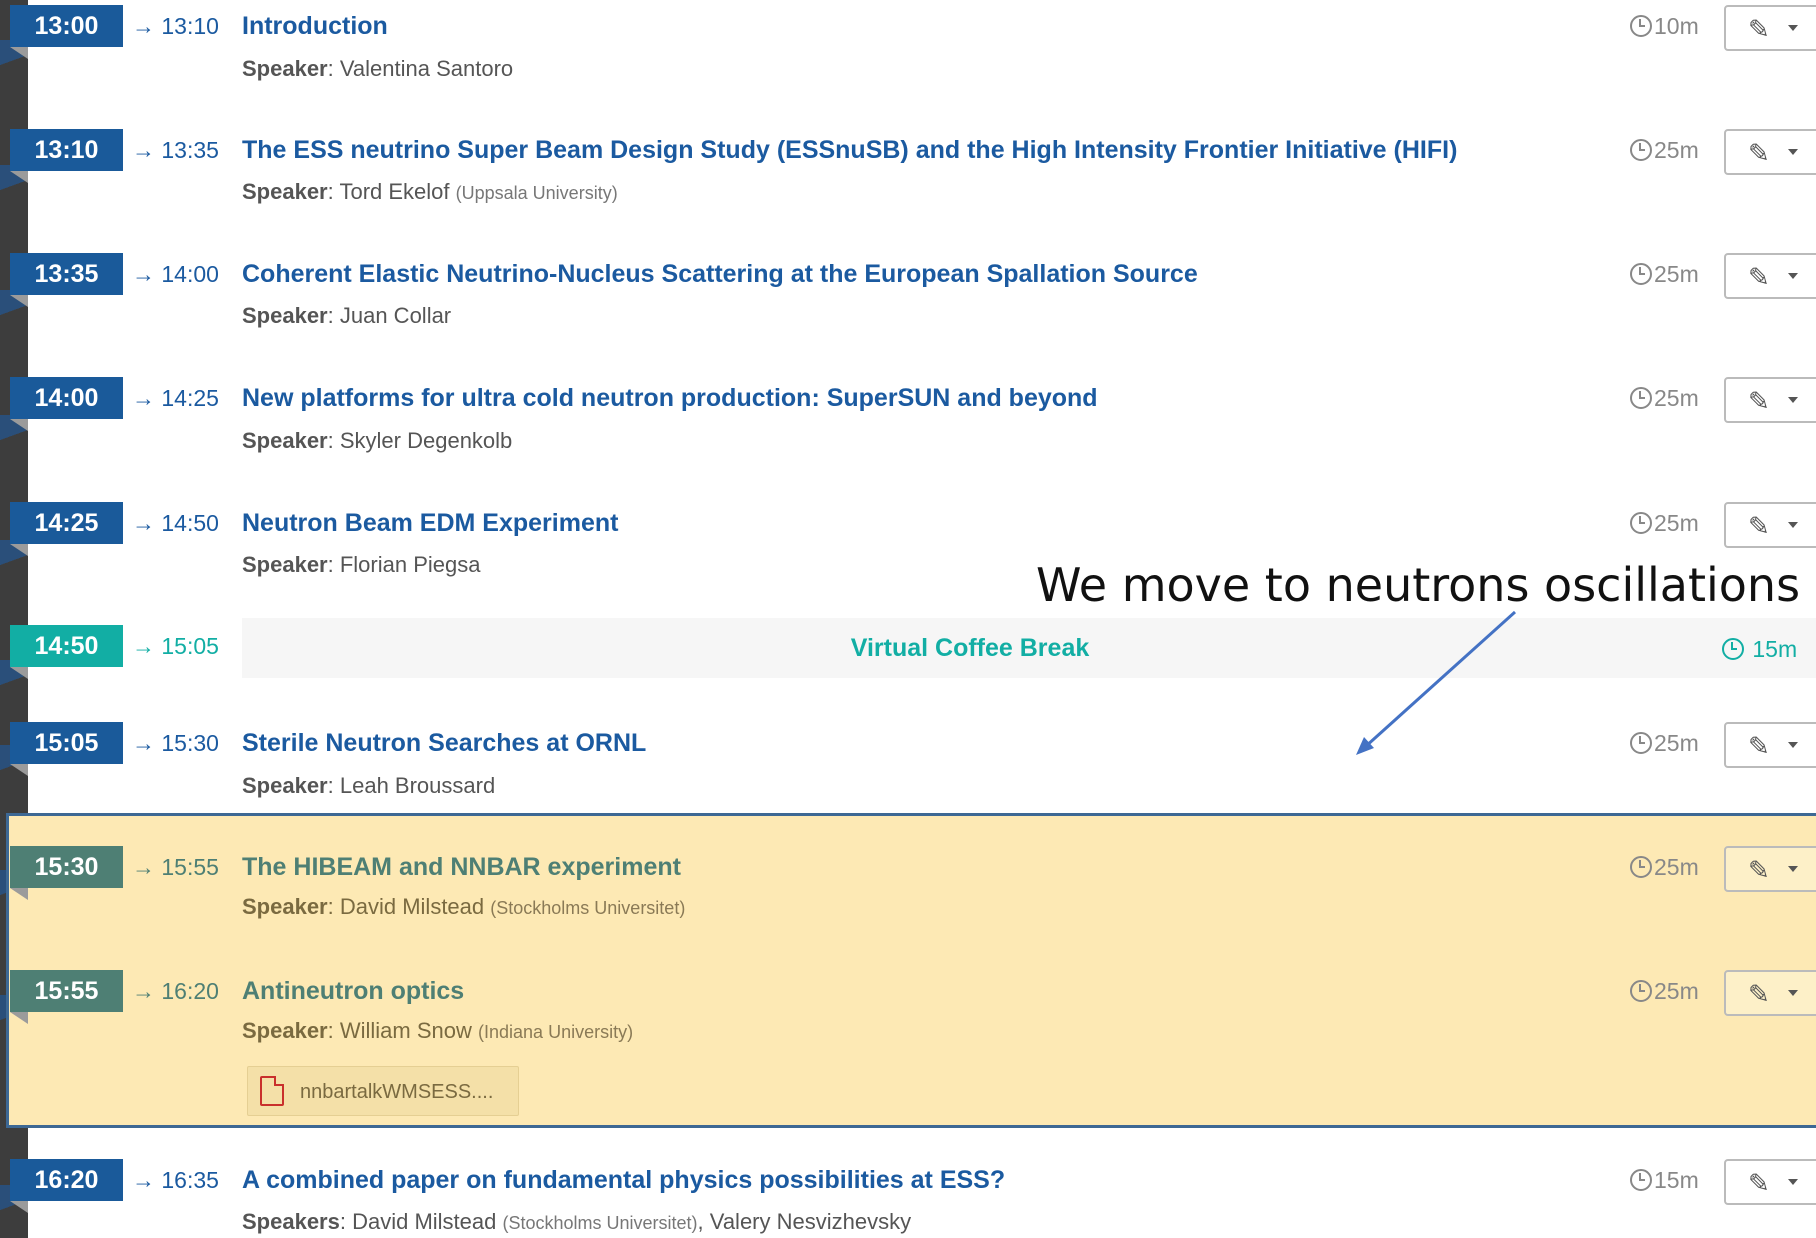  Describe the element at coordinates (66, 749) in the screenshot. I see `start-time-badge: 15:05` at that location.